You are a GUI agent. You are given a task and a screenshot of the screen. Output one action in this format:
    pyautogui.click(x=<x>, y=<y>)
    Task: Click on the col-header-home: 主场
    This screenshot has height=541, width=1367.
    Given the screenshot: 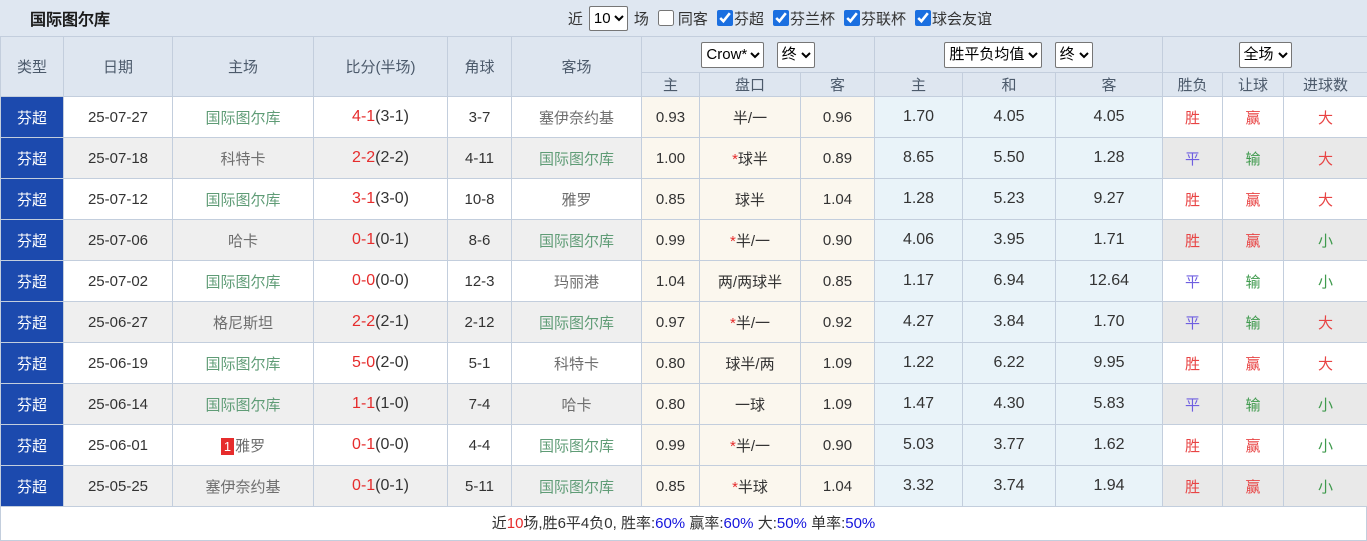 What is the action you would take?
    pyautogui.click(x=243, y=66)
    